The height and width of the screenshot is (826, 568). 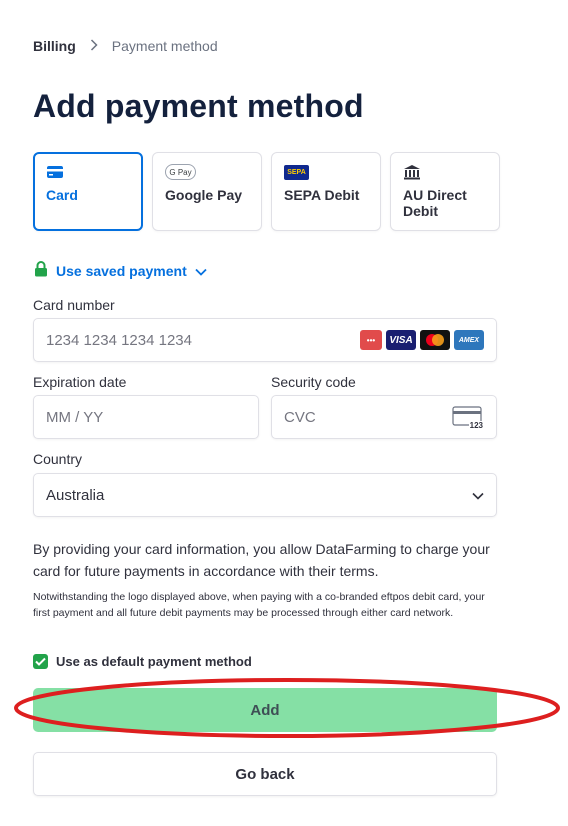 I want to click on page-title: Add payment method, so click(x=198, y=106).